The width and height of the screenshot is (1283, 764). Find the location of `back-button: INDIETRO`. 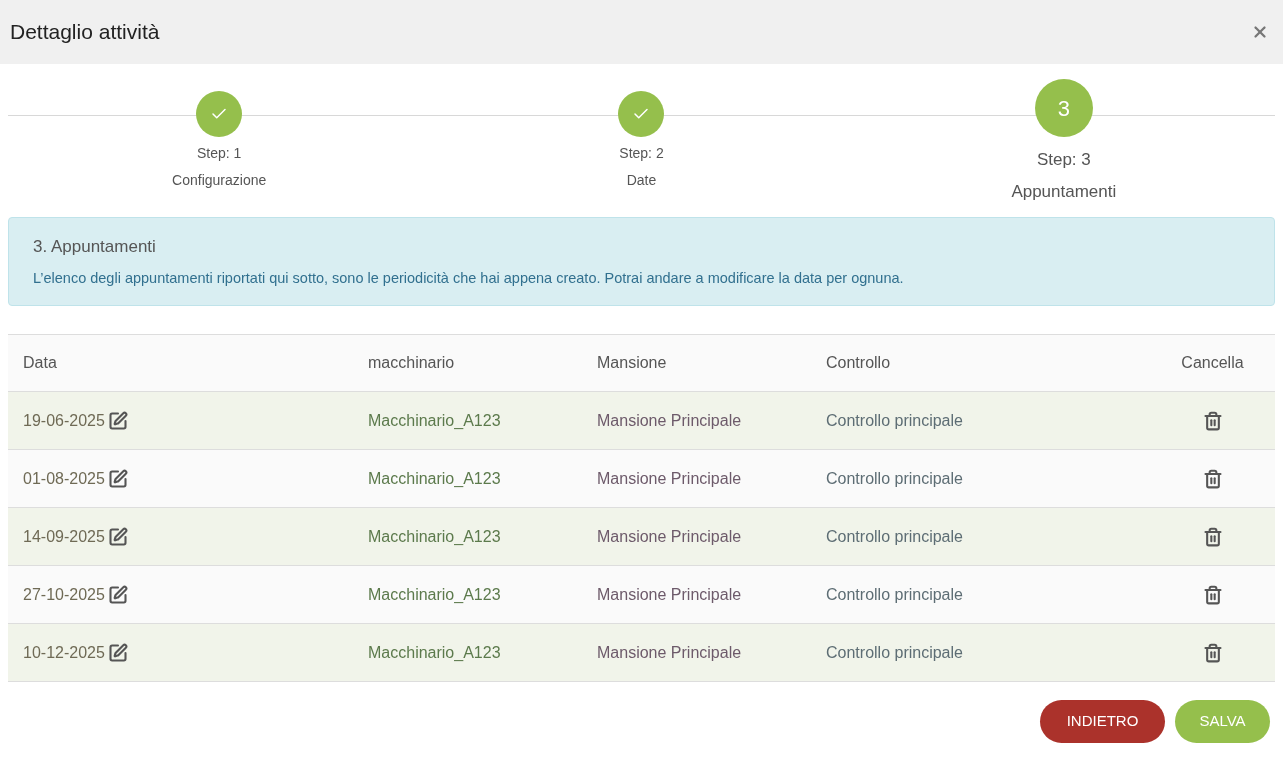

back-button: INDIETRO is located at coordinates (1102, 721).